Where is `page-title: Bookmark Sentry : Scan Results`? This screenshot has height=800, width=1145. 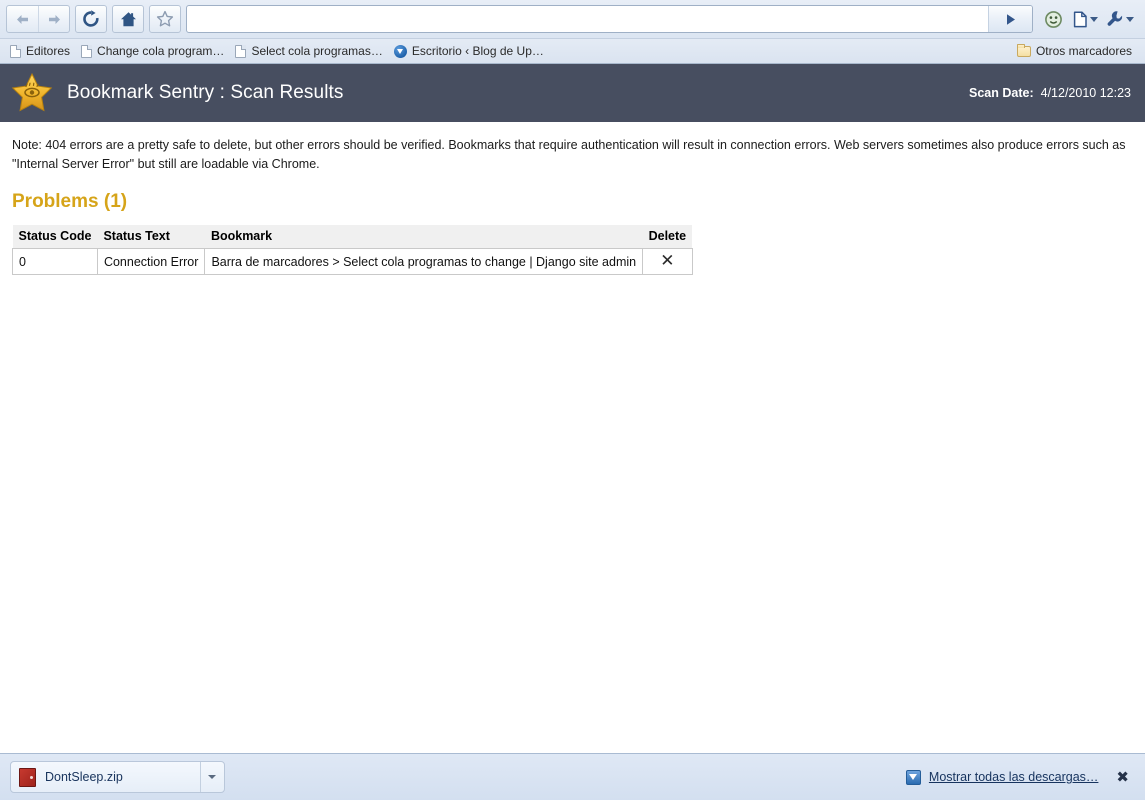 page-title: Bookmark Sentry : Scan Results is located at coordinates (205, 92).